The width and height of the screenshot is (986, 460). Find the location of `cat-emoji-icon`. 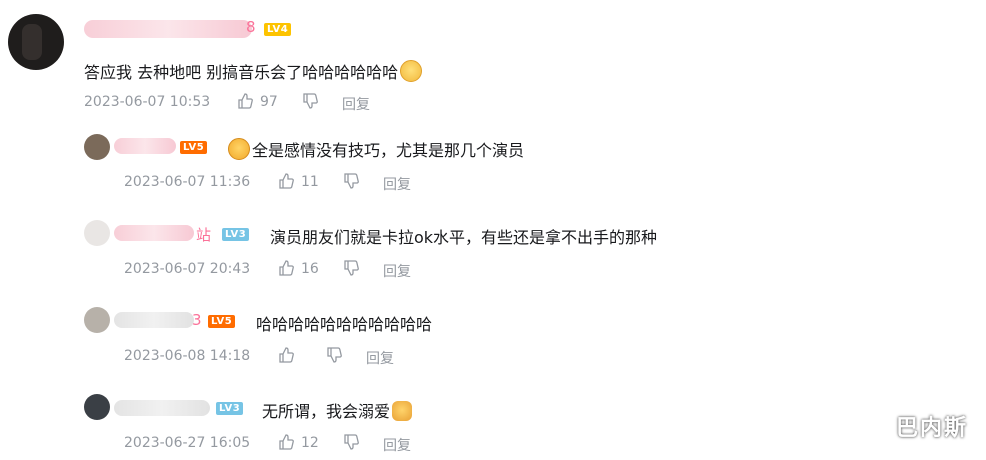

cat-emoji-icon is located at coordinates (402, 411).